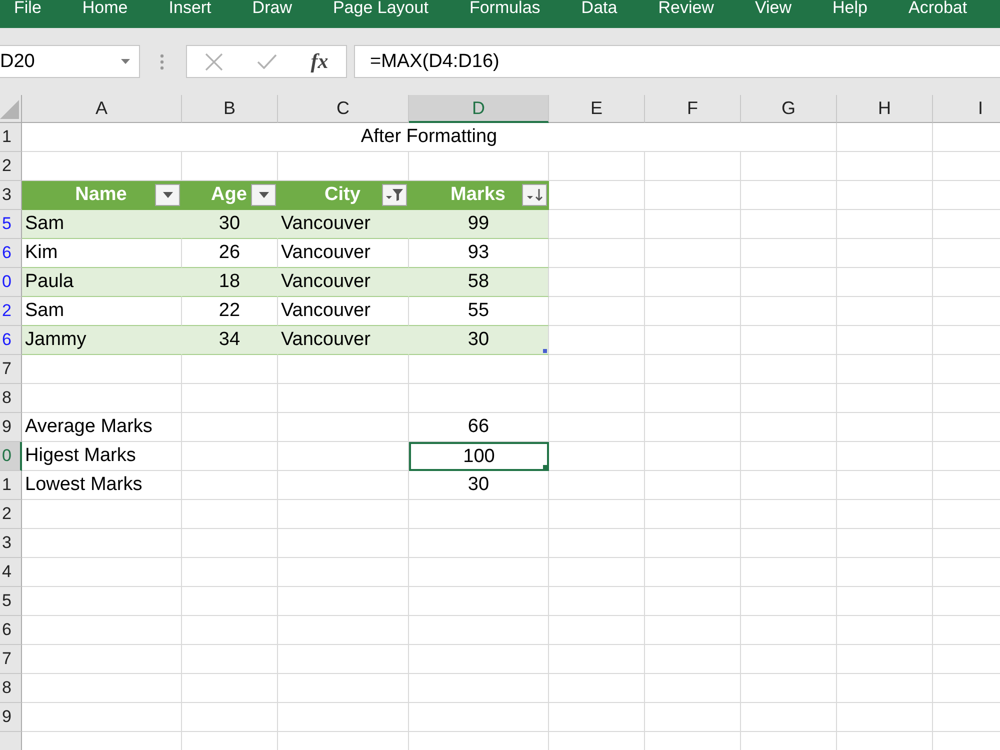  What do you see at coordinates (105, 8) in the screenshot?
I see `ribbon-tab: Home` at bounding box center [105, 8].